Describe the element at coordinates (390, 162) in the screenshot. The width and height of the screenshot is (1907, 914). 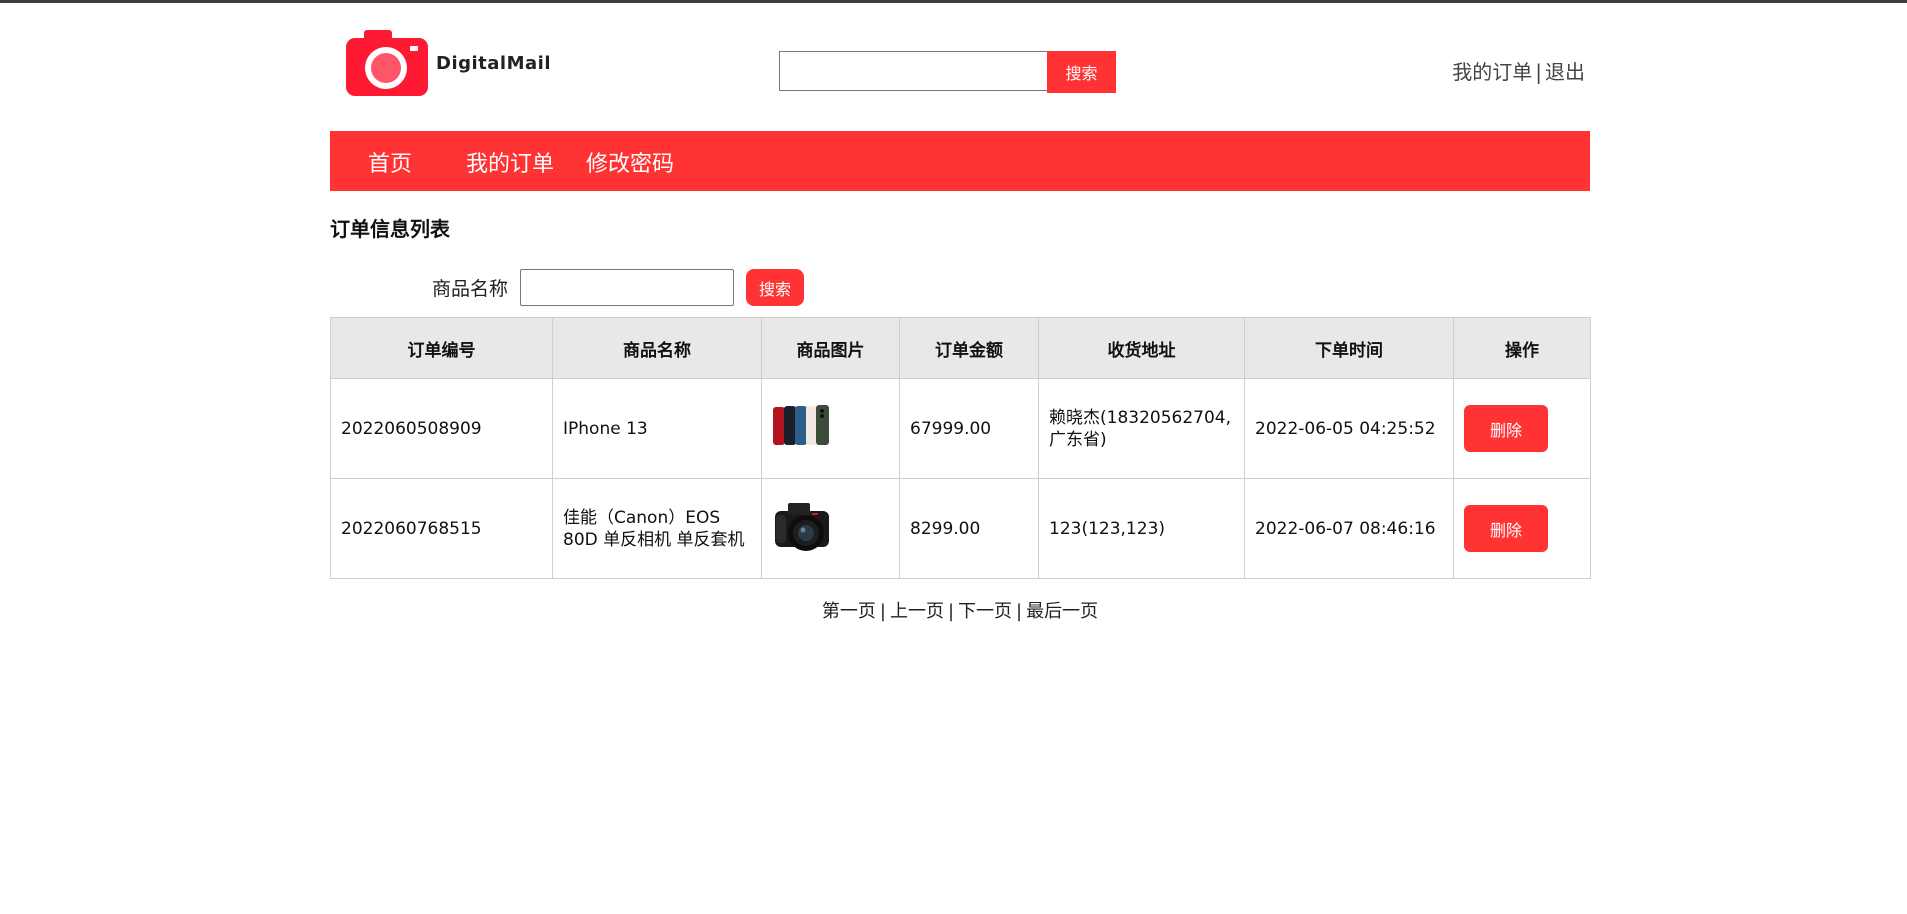
I see `nav-item-home: 首页` at that location.